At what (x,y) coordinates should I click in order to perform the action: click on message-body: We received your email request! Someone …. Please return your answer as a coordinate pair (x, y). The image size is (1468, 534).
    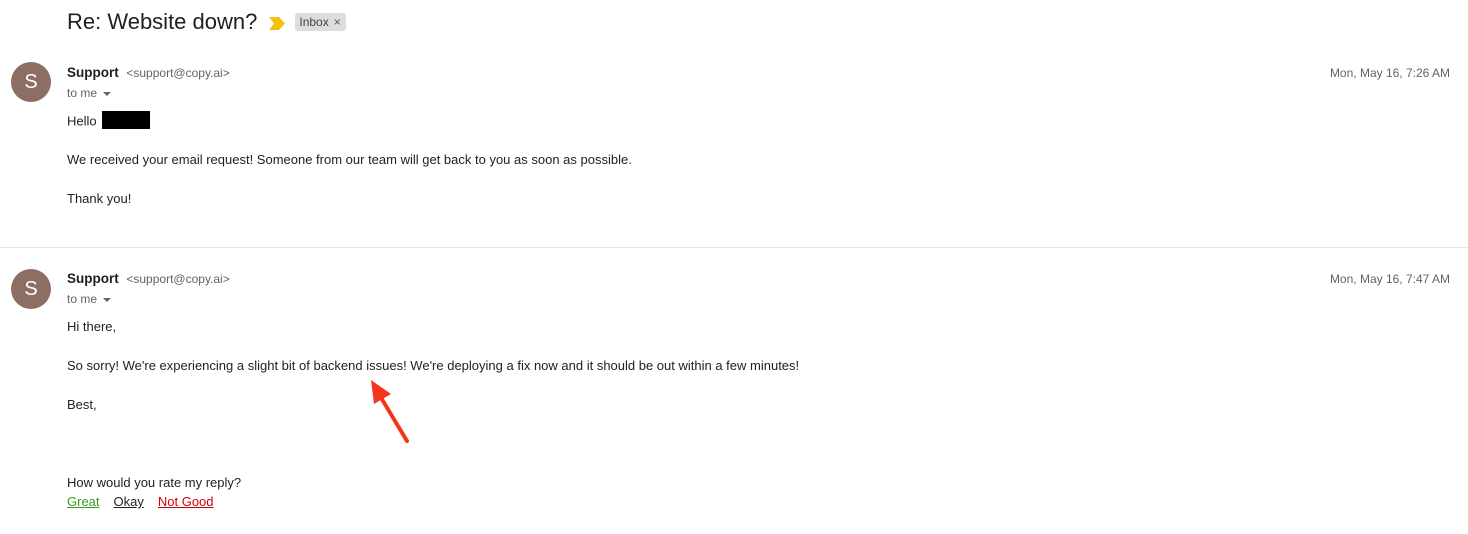
    Looking at the image, I should click on (349, 159).